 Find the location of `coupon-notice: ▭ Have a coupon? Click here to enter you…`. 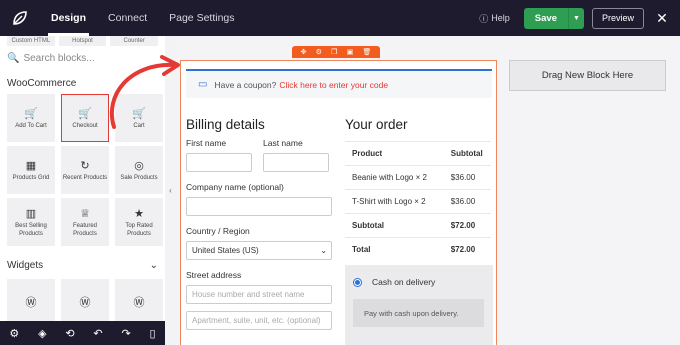

coupon-notice: ▭ Have a coupon? Click here to enter you… is located at coordinates (339, 83).